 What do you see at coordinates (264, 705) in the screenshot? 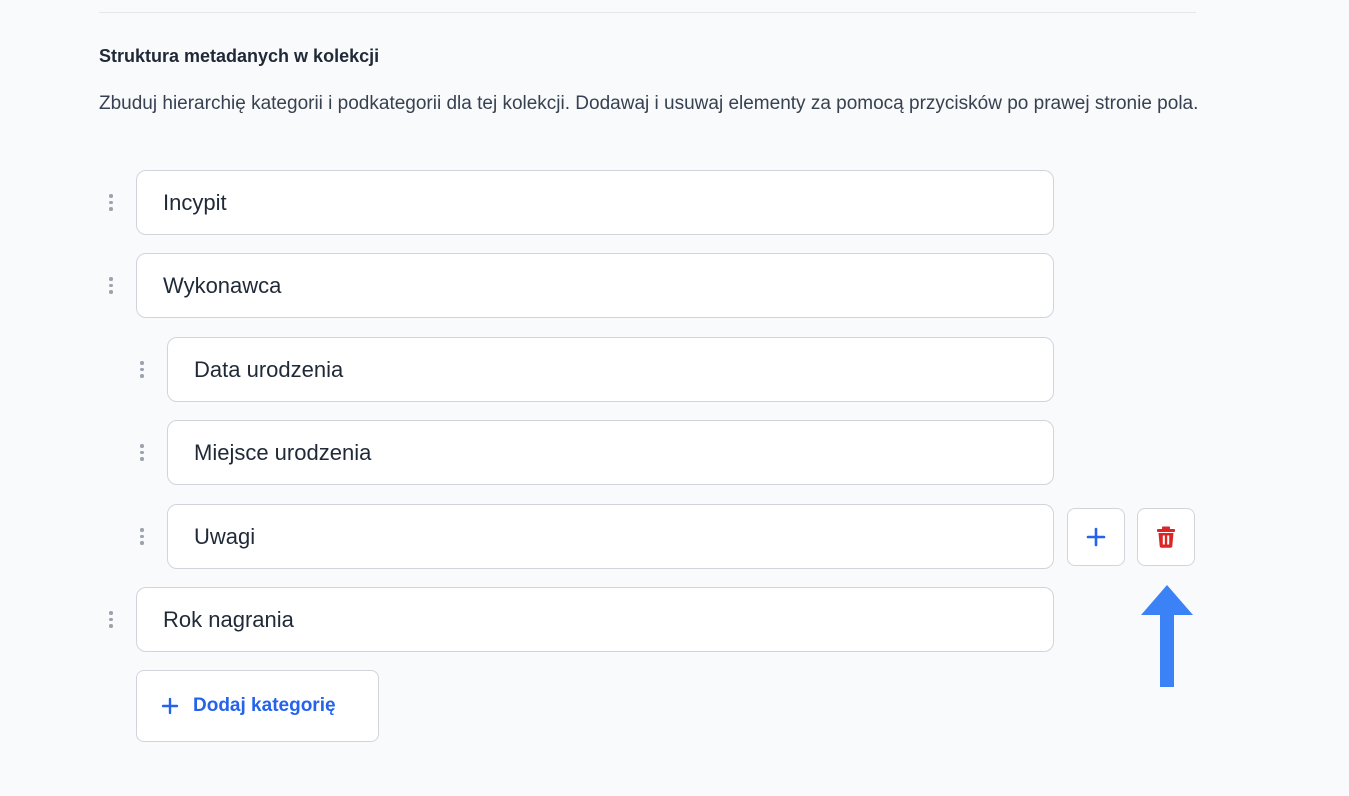
I see `add-category-label: Dodaj kategorię` at bounding box center [264, 705].